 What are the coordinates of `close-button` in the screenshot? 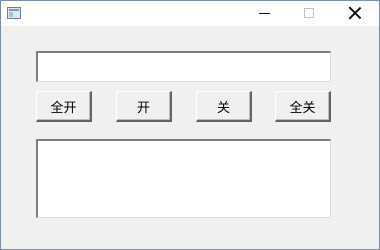 It's located at (356, 13).